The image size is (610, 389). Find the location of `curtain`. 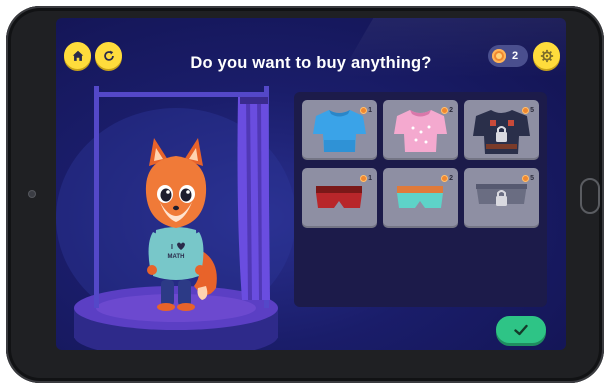

curtain is located at coordinates (253, 198).